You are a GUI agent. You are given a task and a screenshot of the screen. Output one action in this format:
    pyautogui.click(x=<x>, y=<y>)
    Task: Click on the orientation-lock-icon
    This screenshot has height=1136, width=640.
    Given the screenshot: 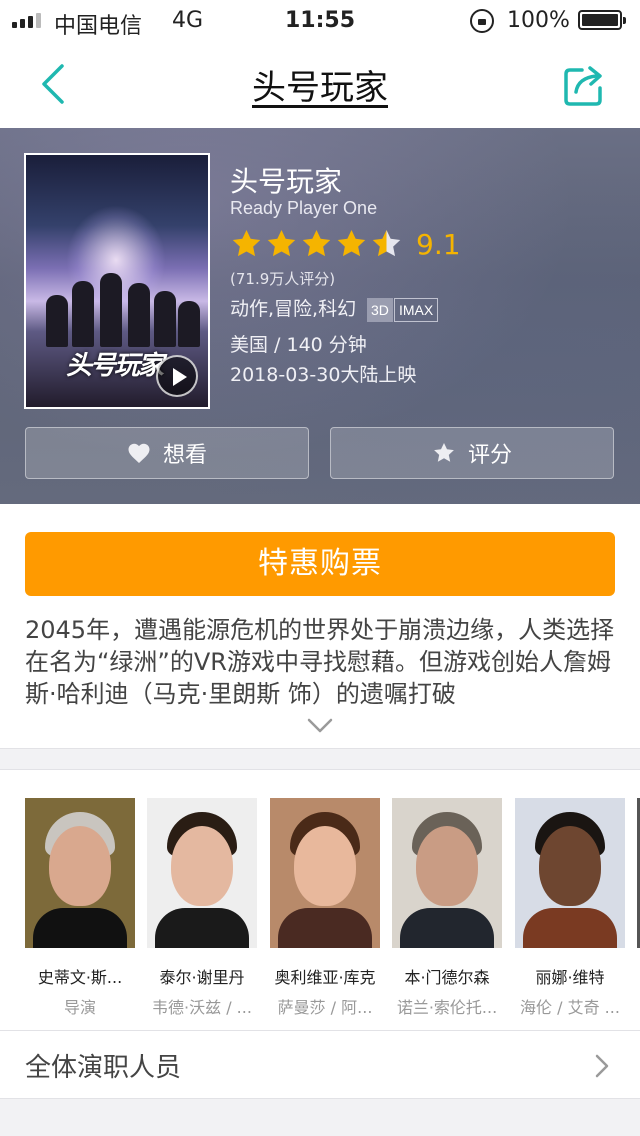 What is the action you would take?
    pyautogui.click(x=482, y=21)
    